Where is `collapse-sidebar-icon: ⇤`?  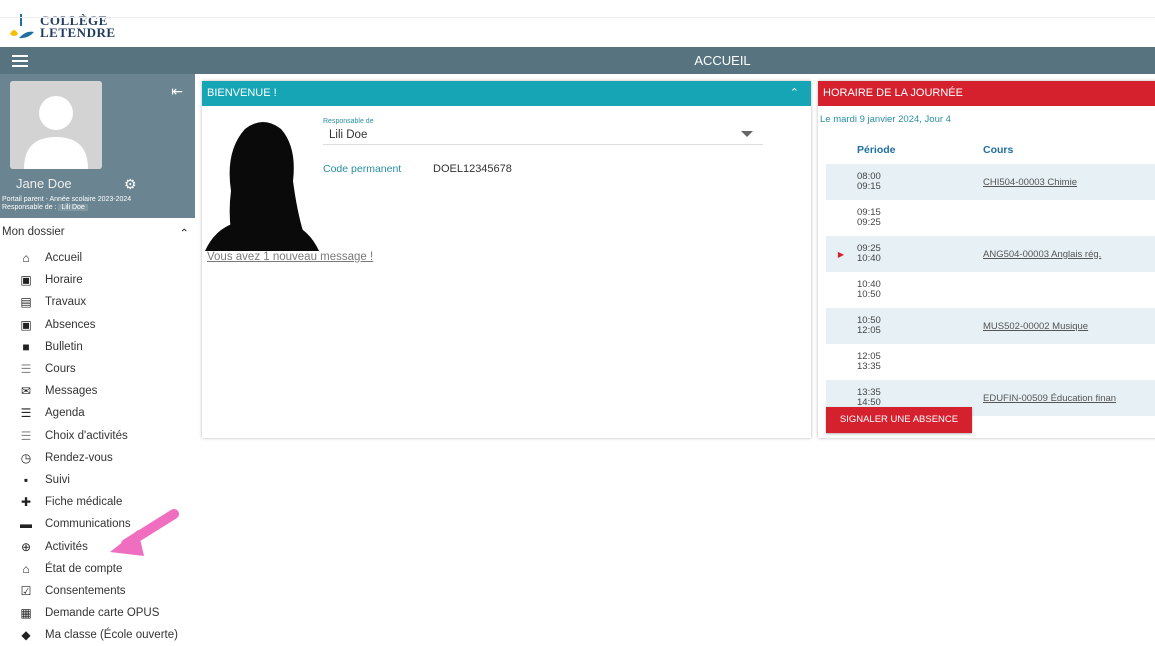
collapse-sidebar-icon: ⇤ is located at coordinates (177, 91).